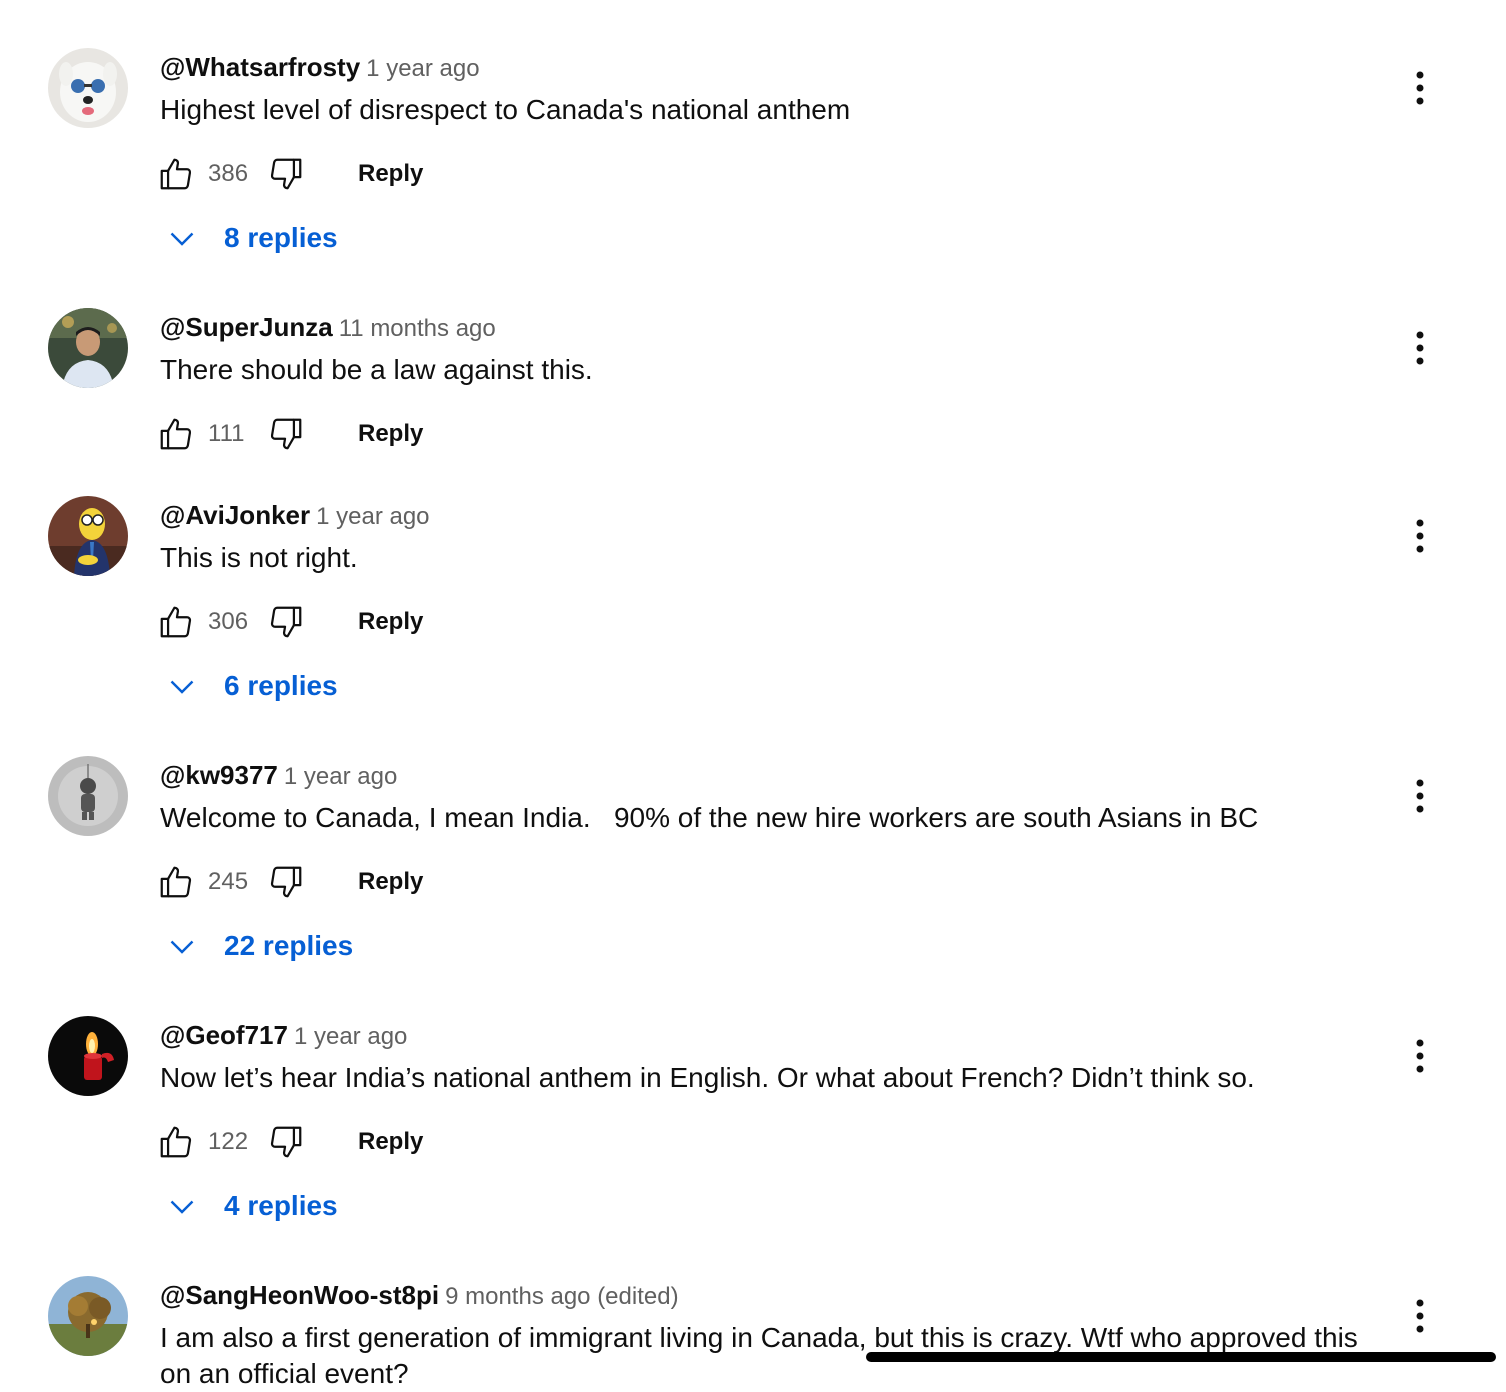  What do you see at coordinates (281, 237) in the screenshot?
I see `replies-label: 8 replies` at bounding box center [281, 237].